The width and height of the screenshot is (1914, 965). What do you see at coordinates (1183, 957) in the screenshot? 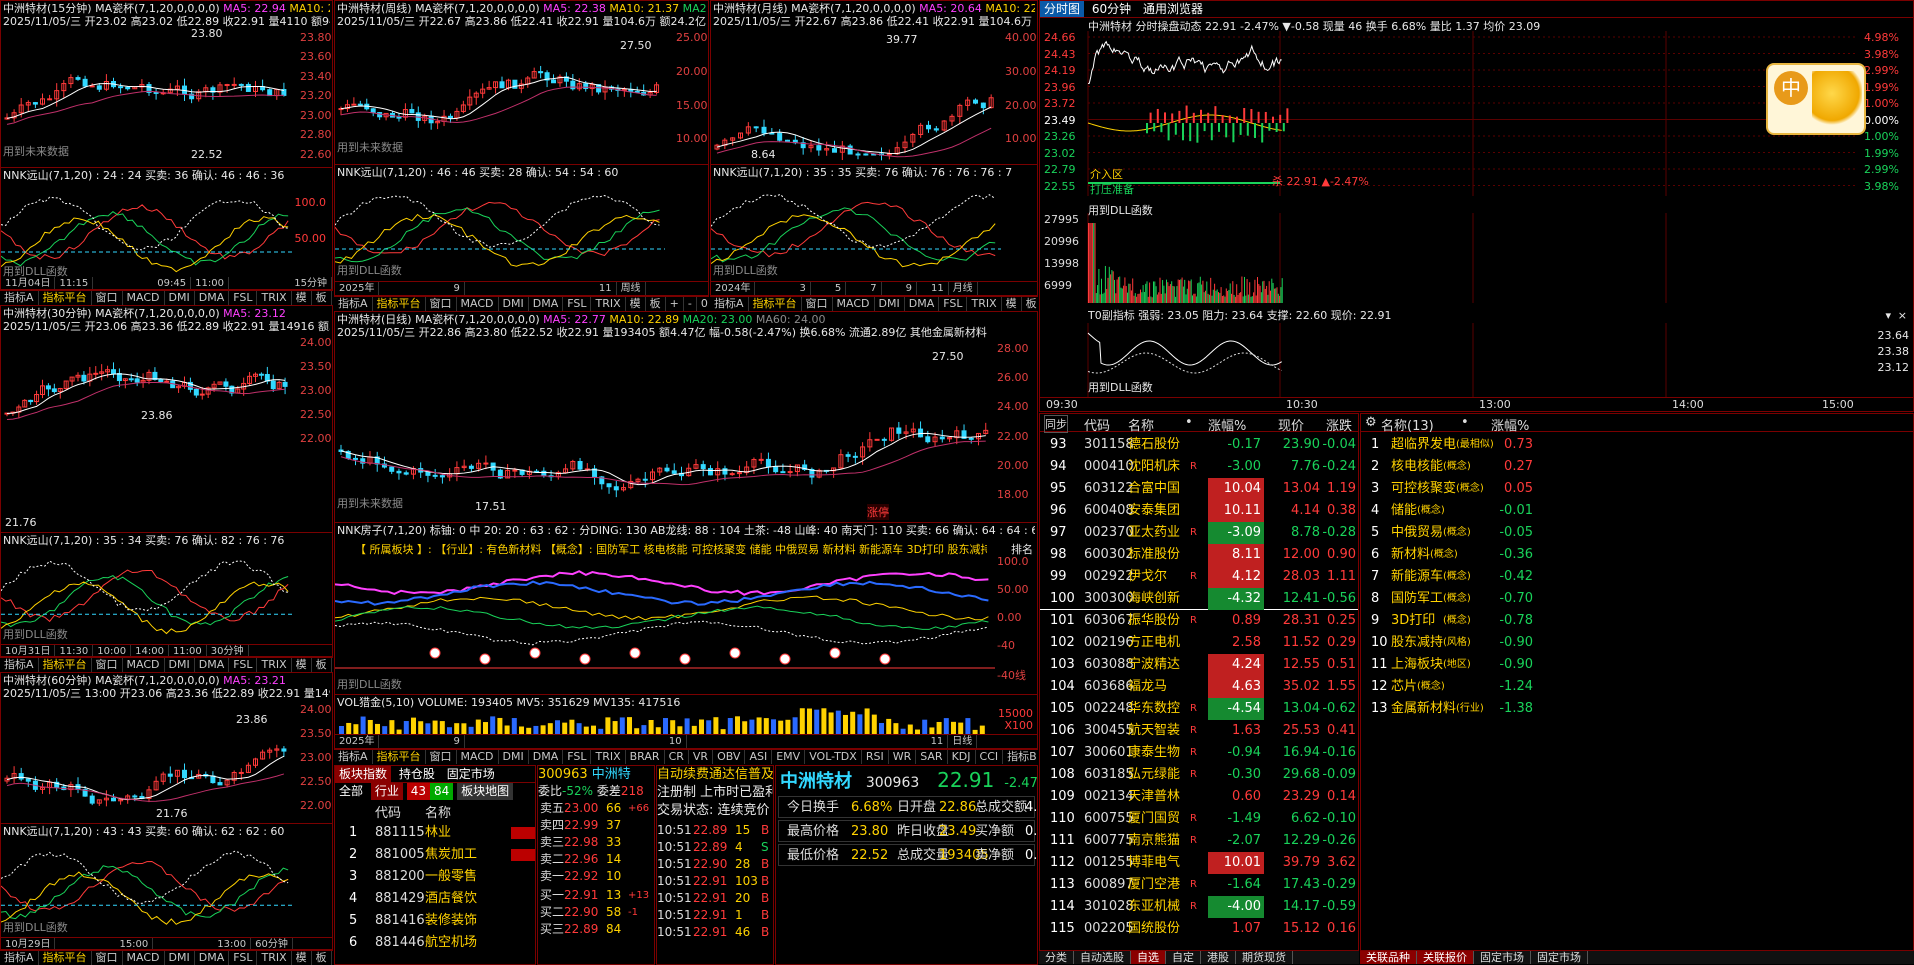
I see `bottom-tab-3: 自定` at bounding box center [1183, 957].